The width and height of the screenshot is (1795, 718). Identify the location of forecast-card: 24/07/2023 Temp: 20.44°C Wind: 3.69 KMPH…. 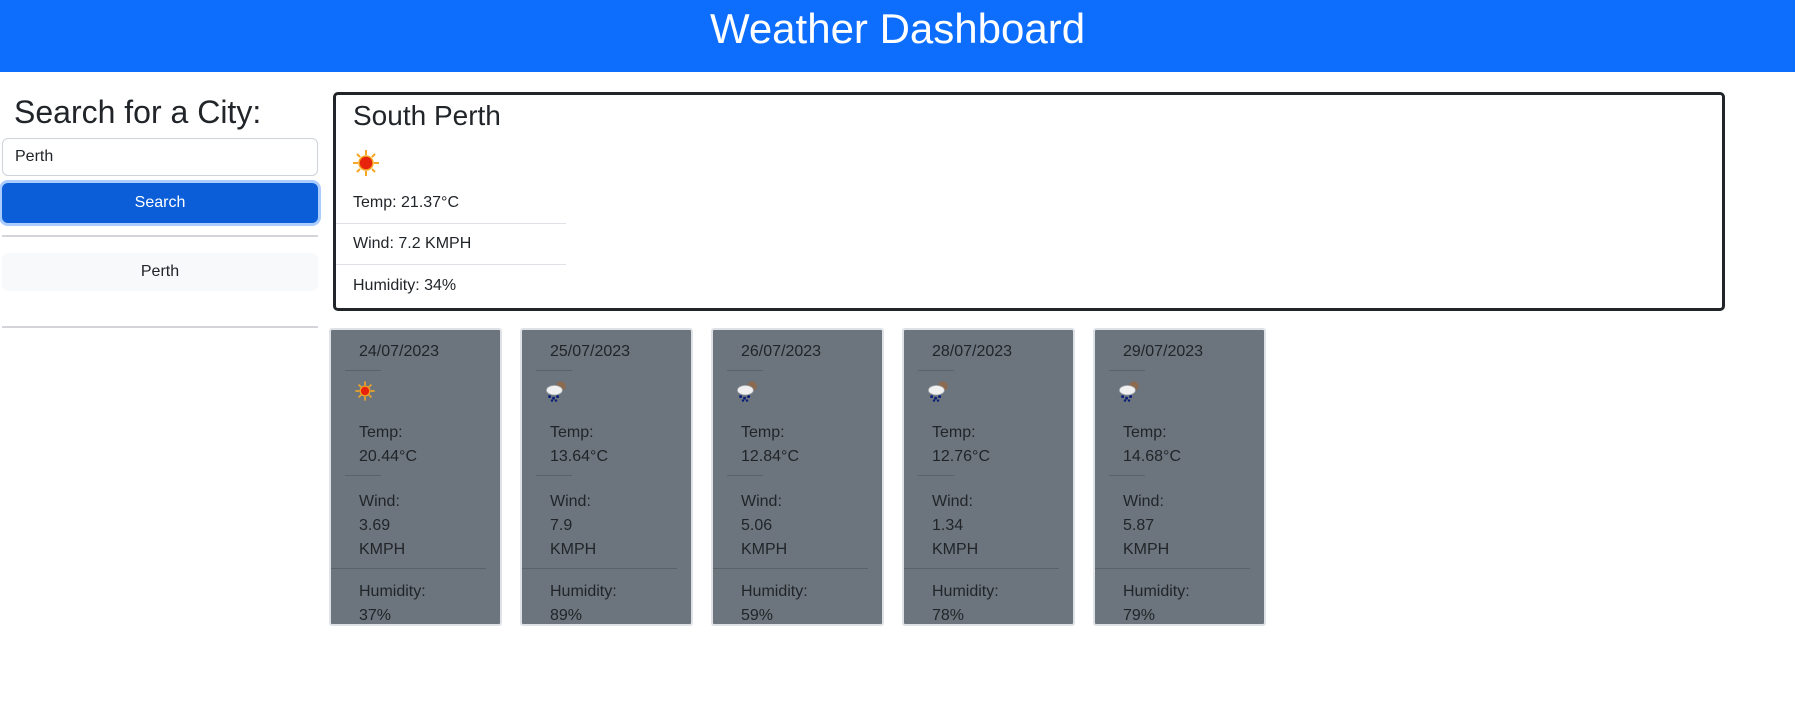
(415, 477).